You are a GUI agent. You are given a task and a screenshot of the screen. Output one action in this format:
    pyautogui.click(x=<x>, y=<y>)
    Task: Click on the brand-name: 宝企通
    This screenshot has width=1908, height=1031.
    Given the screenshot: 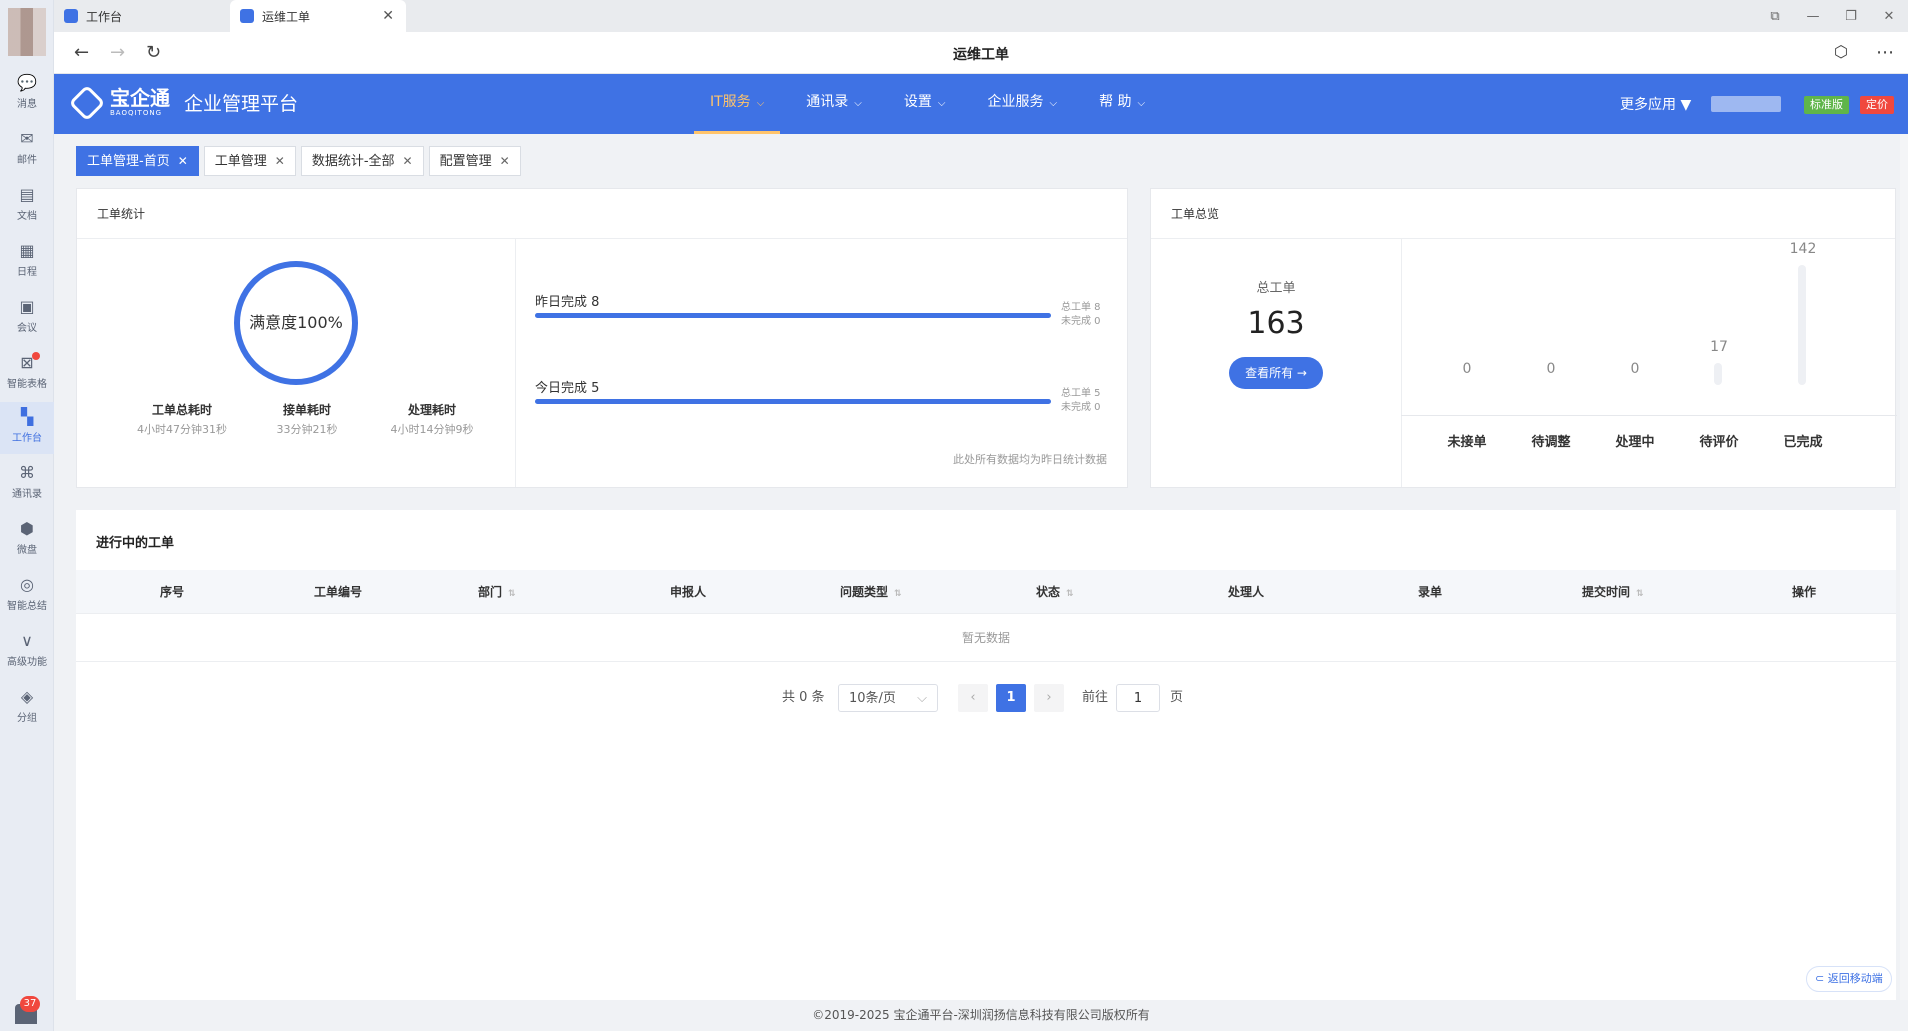 What is the action you would take?
    pyautogui.click(x=140, y=98)
    